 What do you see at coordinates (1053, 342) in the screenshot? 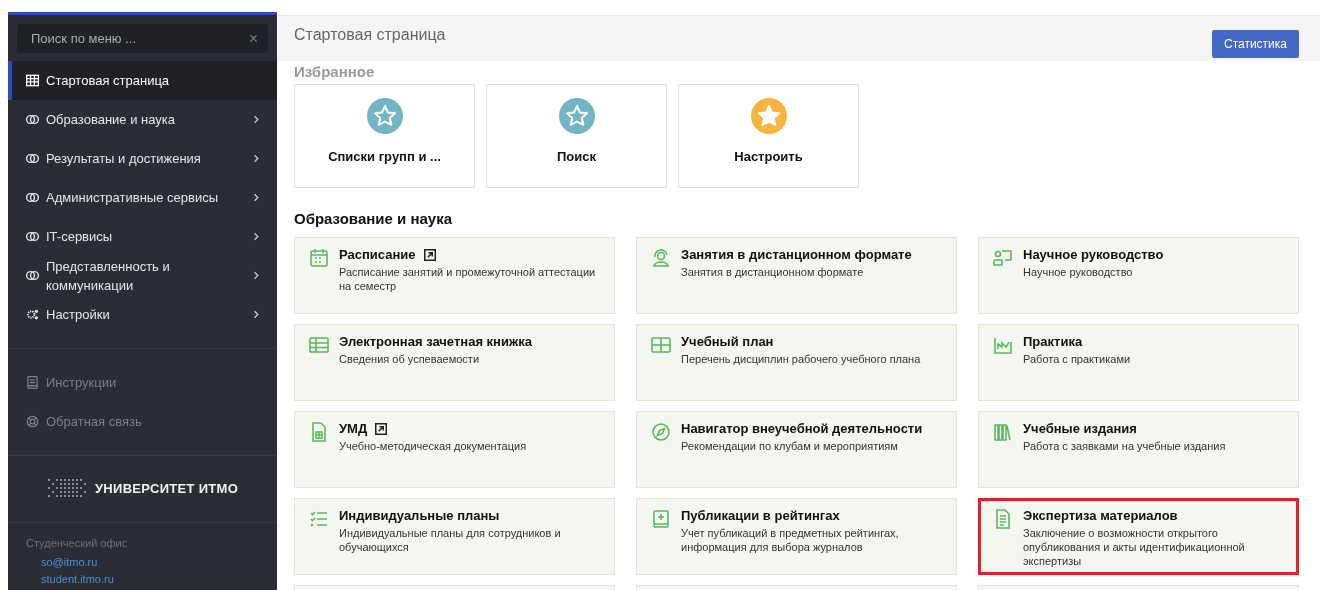
I see `card-title: Практика` at bounding box center [1053, 342].